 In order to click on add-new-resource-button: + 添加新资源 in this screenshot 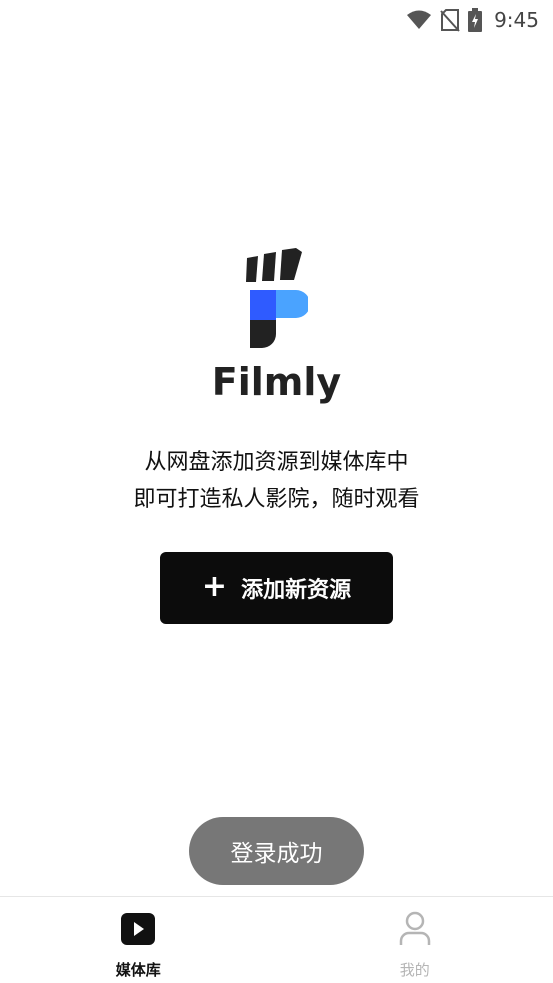, I will do `click(276, 588)`.